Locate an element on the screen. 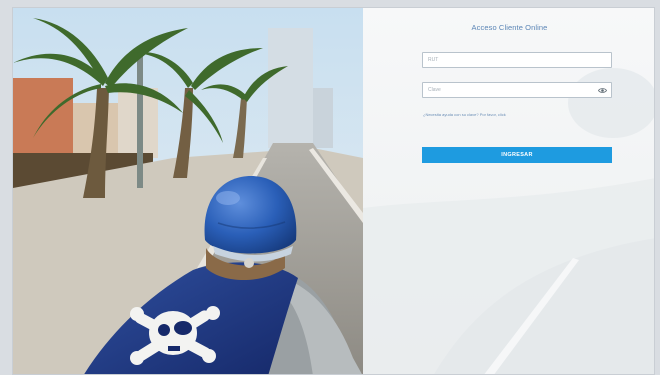  rut-field is located at coordinates (517, 60).